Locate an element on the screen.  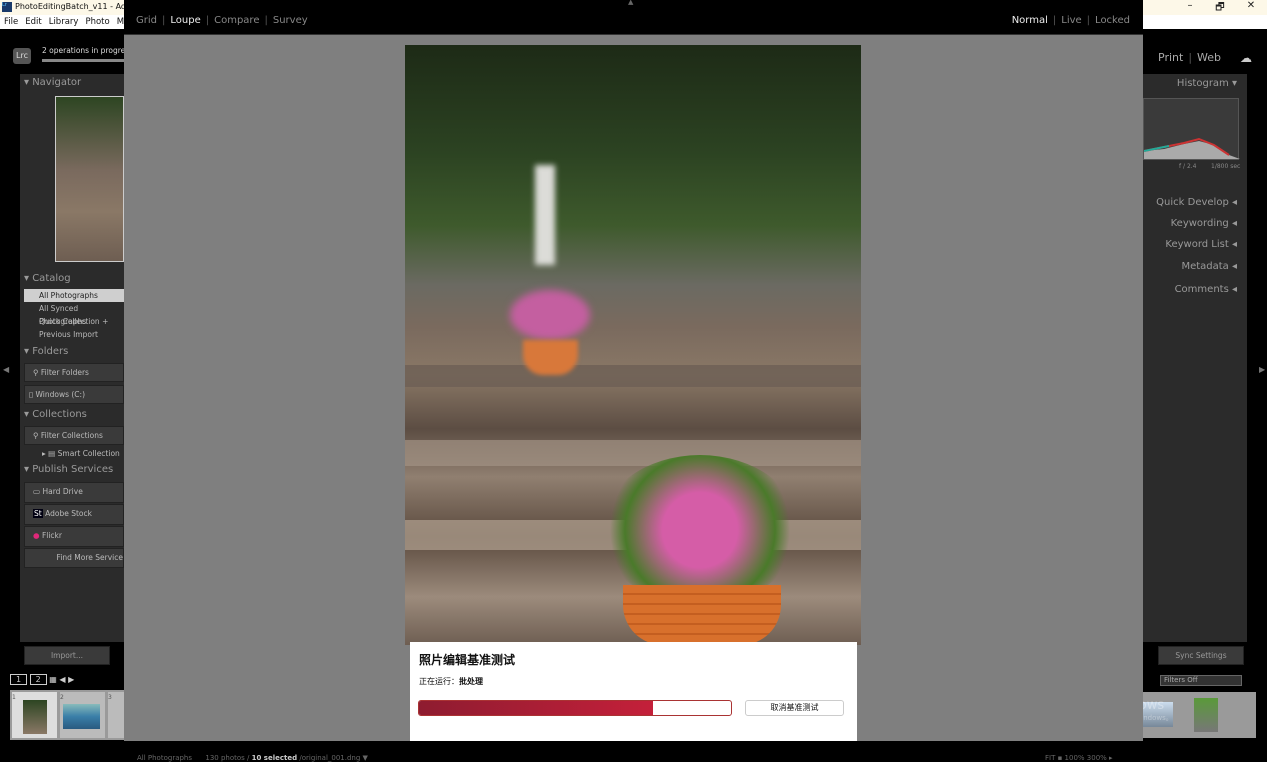
menu-photo: Photo is located at coordinates (97, 22).